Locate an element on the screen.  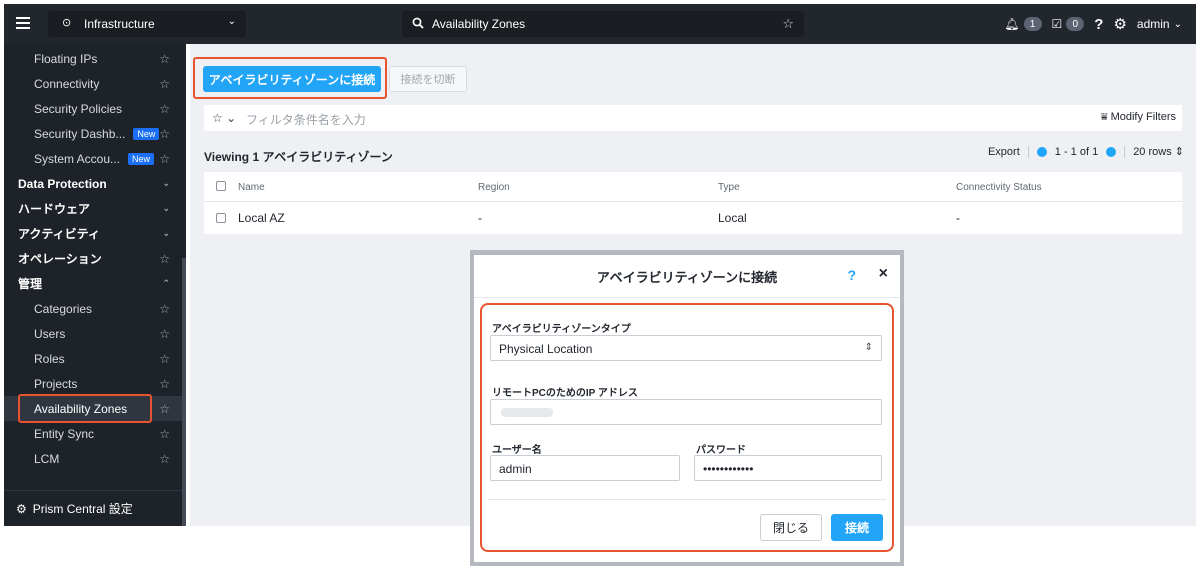
sidebar-item-label: Entity Sync is located at coordinates (64, 433).